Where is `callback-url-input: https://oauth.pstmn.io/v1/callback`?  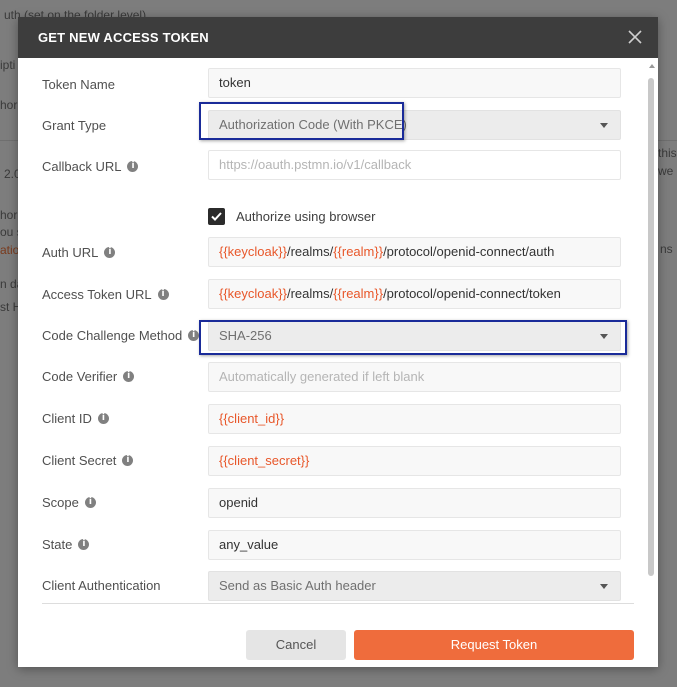
callback-url-input: https://oauth.pstmn.io/v1/callback is located at coordinates (414, 165).